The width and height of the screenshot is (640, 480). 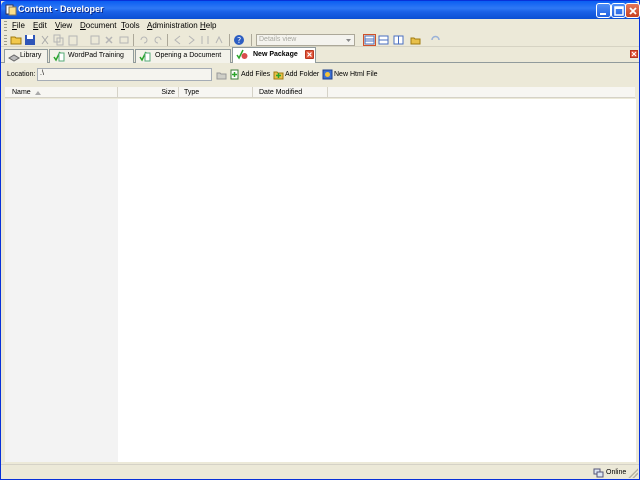 I want to click on maximize-icon, so click(x=619, y=11).